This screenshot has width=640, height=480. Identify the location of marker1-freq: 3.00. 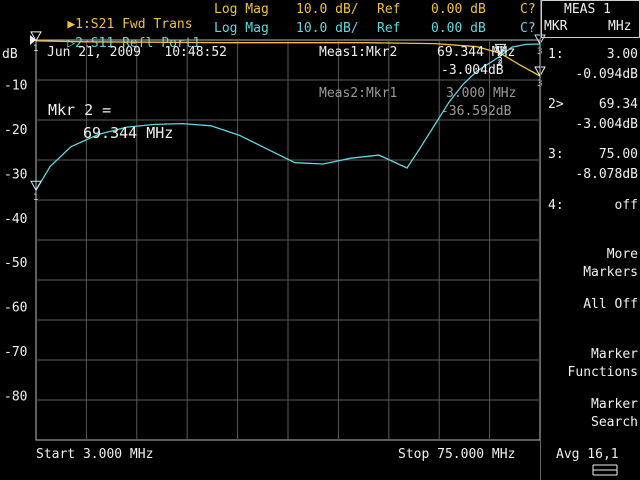
(593, 54).